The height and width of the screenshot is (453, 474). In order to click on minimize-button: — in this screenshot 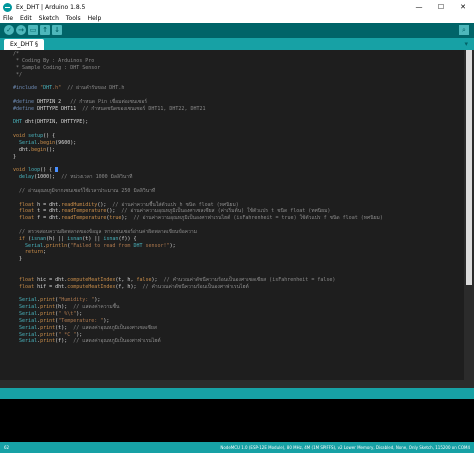, I will do `click(419, 7)`.